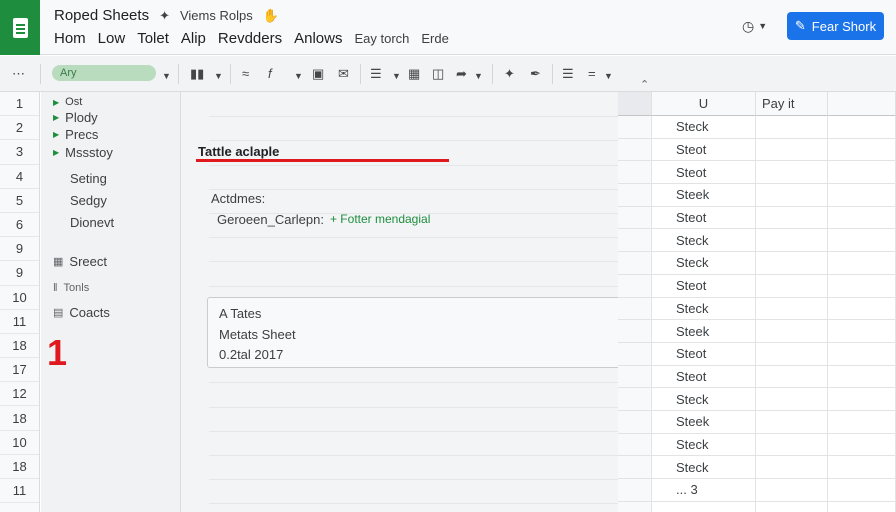  What do you see at coordinates (19, 152) in the screenshot?
I see `row-number: 3` at bounding box center [19, 152].